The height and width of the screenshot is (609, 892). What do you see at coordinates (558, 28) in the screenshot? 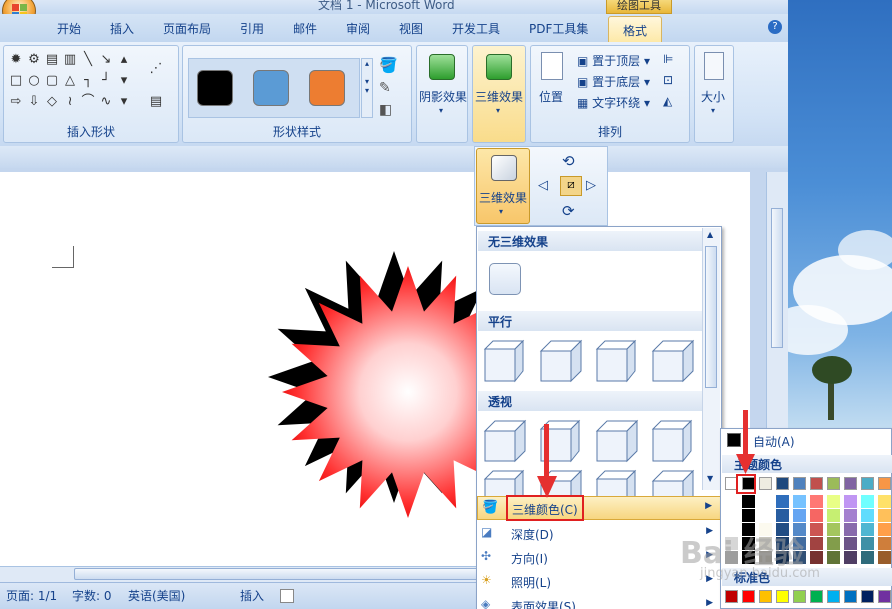
I see `tab-pdf-tools: PDF工具集` at bounding box center [558, 28].